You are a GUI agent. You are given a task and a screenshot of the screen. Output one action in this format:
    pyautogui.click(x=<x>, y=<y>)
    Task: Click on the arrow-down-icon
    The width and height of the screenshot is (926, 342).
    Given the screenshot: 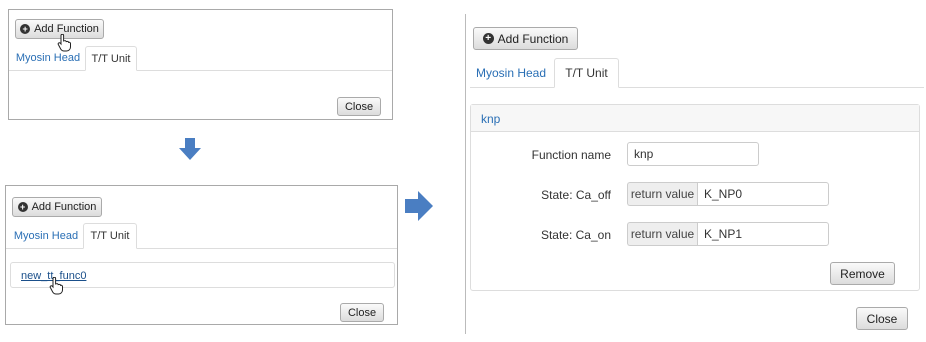 What is the action you would take?
    pyautogui.click(x=190, y=149)
    